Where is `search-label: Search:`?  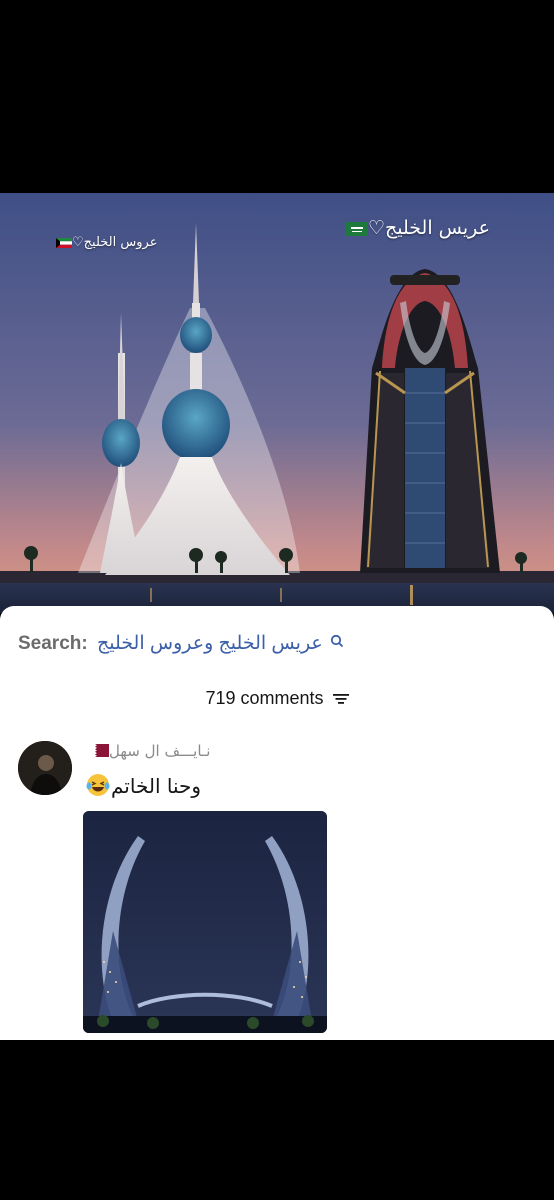
search-label: Search: is located at coordinates (53, 643).